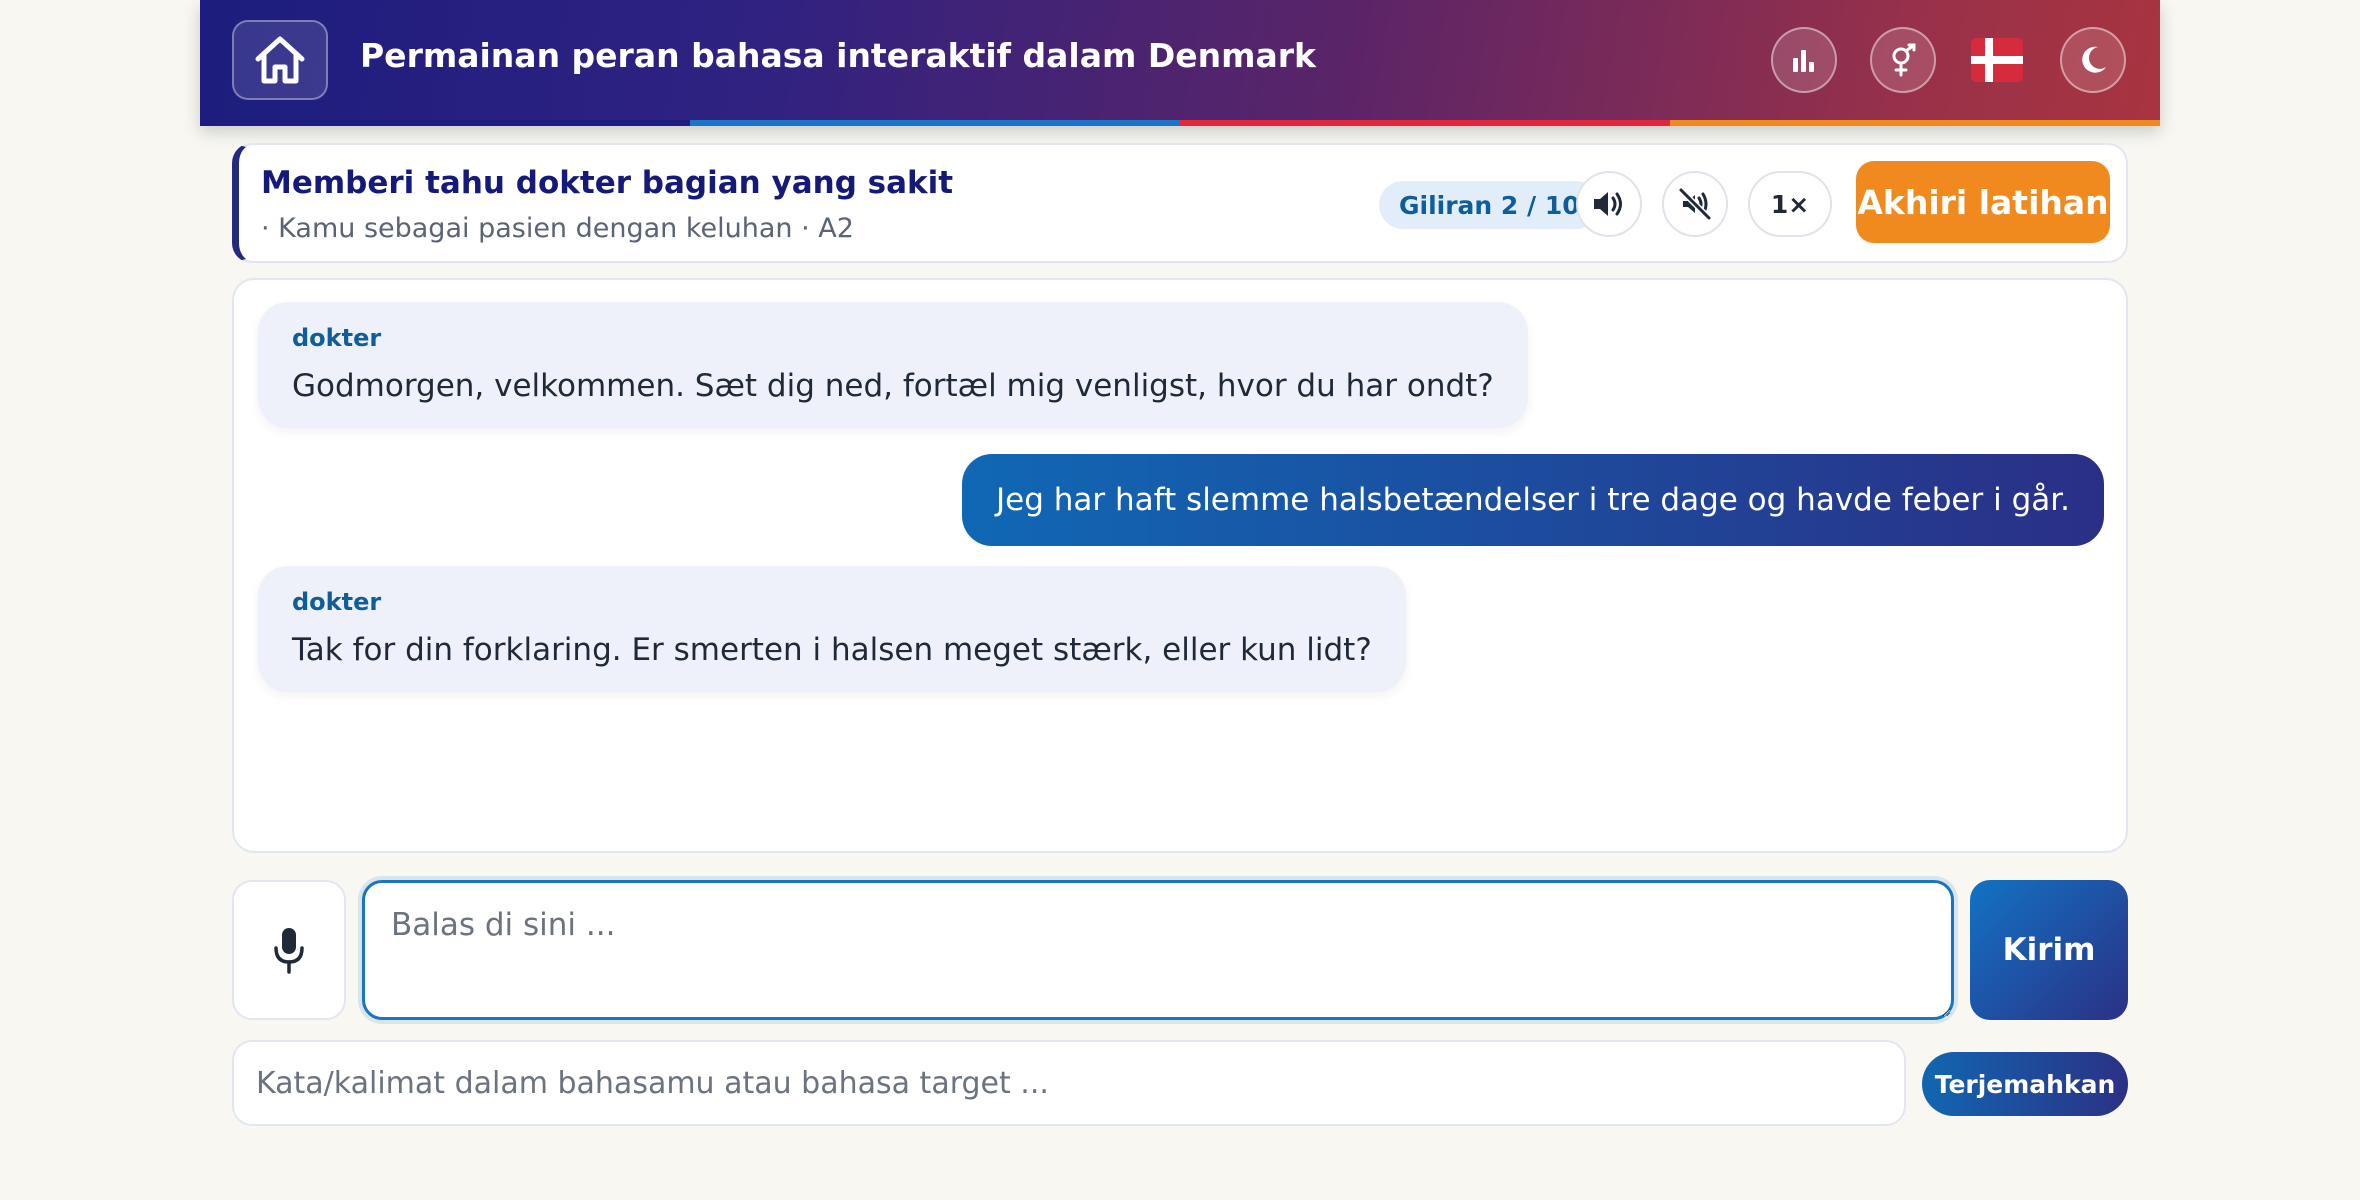 Image resolution: width=2360 pixels, height=1200 pixels. What do you see at coordinates (1983, 202) in the screenshot?
I see `end-practice-button: Akhiri latihan` at bounding box center [1983, 202].